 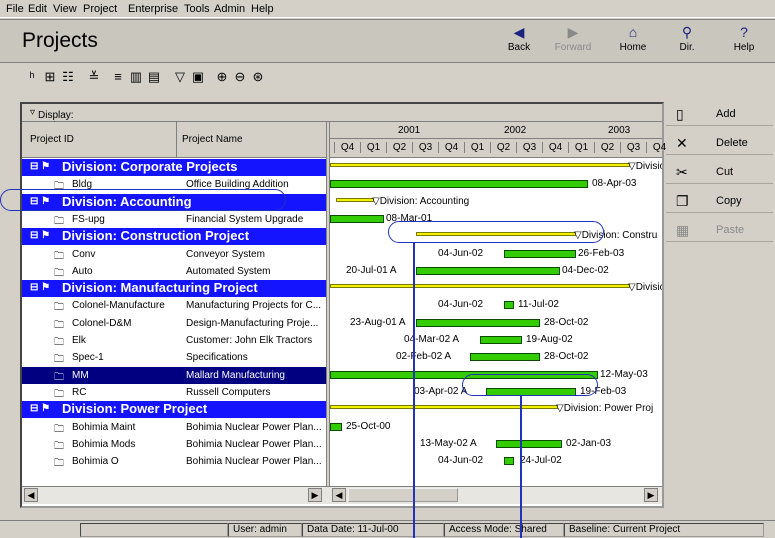 I want to click on home-icon: ⌂, so click(x=633, y=32).